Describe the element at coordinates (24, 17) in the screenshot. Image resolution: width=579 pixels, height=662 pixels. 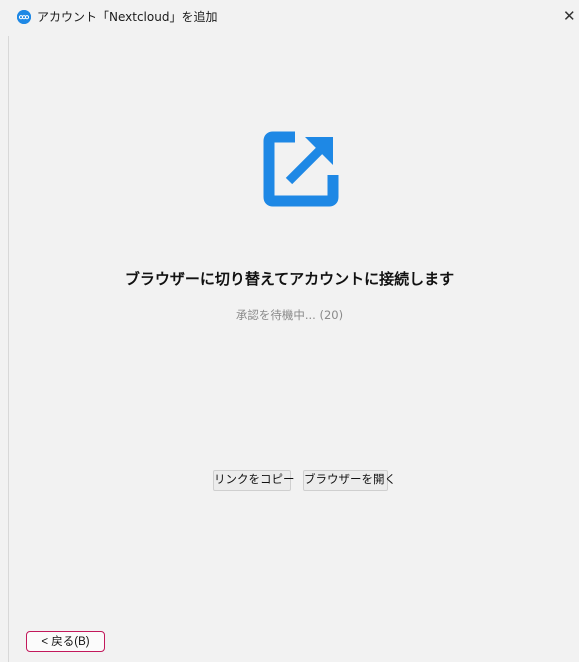
I see `nextcloud-logo-icon` at that location.